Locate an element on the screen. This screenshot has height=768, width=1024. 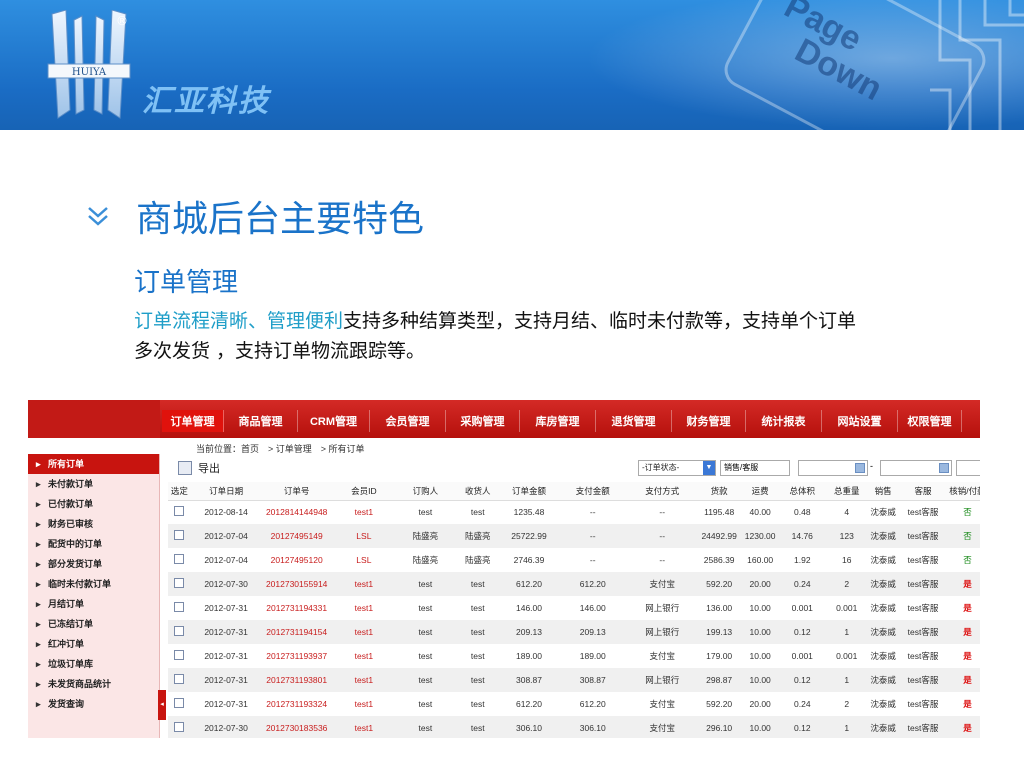
table-cell: 2012814144948 is located at coordinates (296, 512).